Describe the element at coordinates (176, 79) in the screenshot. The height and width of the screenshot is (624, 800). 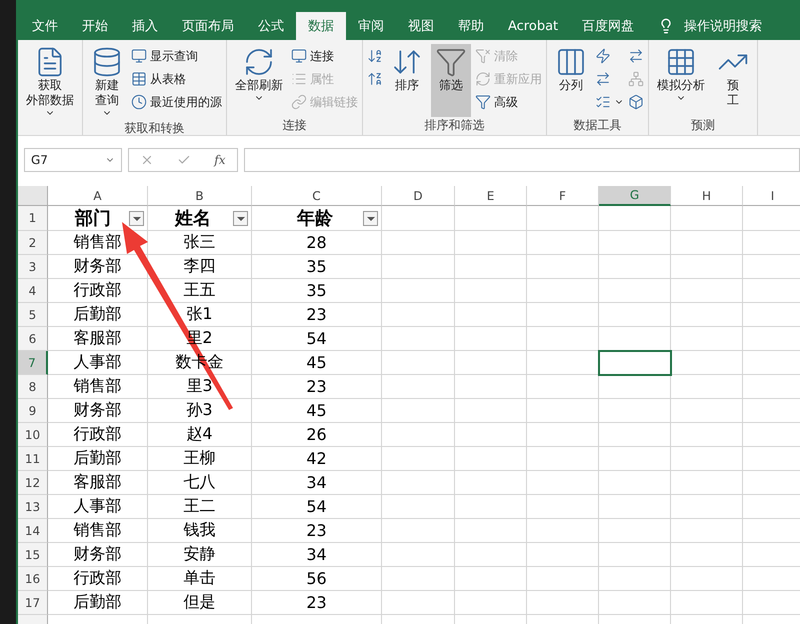
I see `ribbon-button: 从表格` at that location.